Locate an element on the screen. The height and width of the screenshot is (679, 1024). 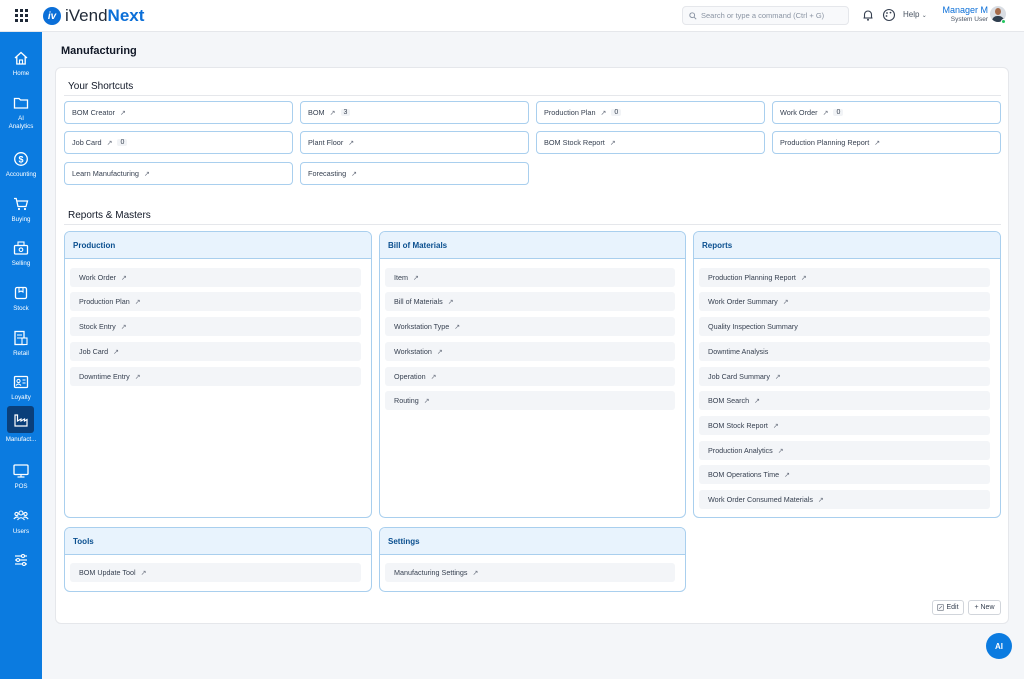
ai-assistant-button: AI is located at coordinates (999, 646).